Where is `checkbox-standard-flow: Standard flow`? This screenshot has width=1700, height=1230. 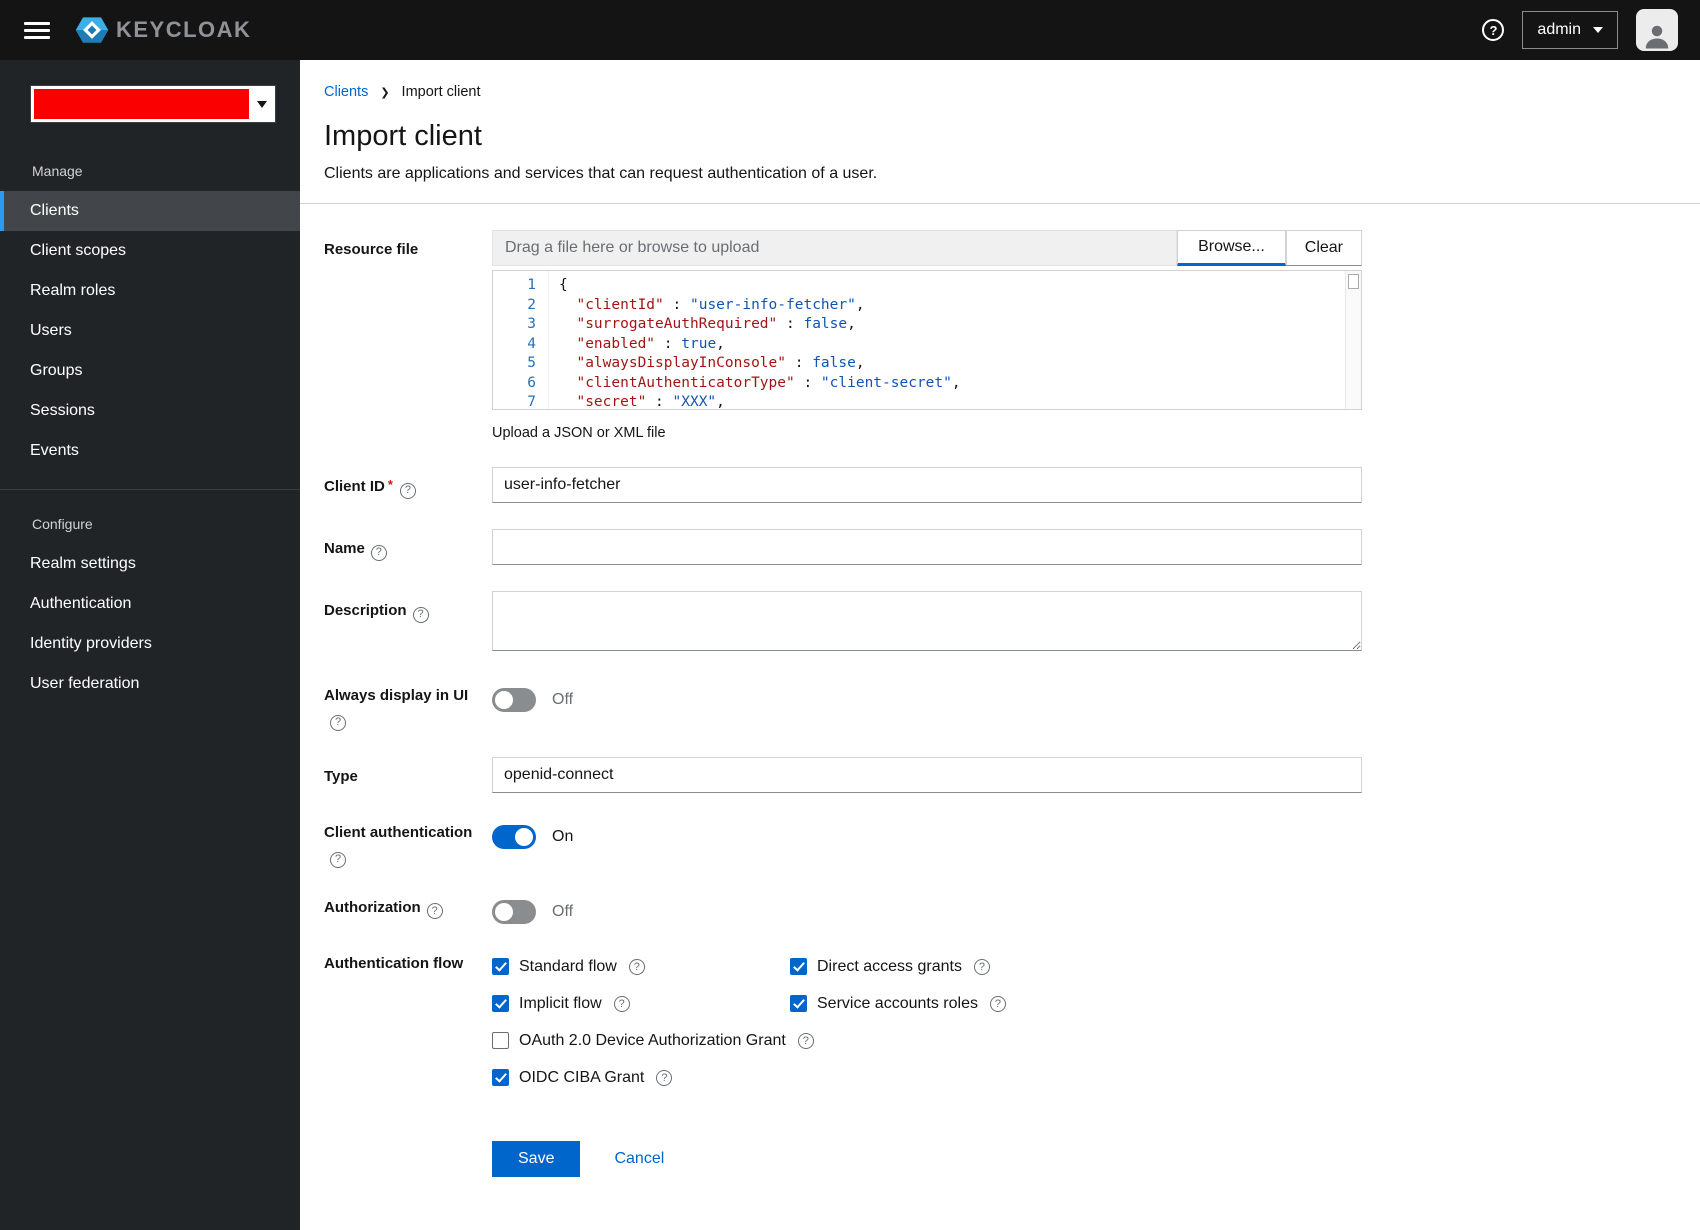 checkbox-standard-flow: Standard flow is located at coordinates (641, 967).